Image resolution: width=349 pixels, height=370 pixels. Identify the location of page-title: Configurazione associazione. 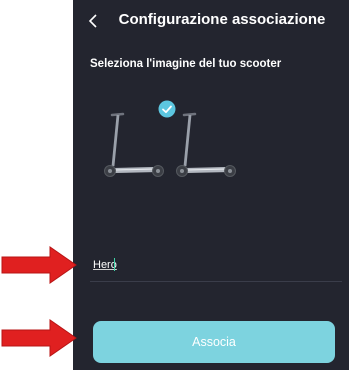
(222, 19).